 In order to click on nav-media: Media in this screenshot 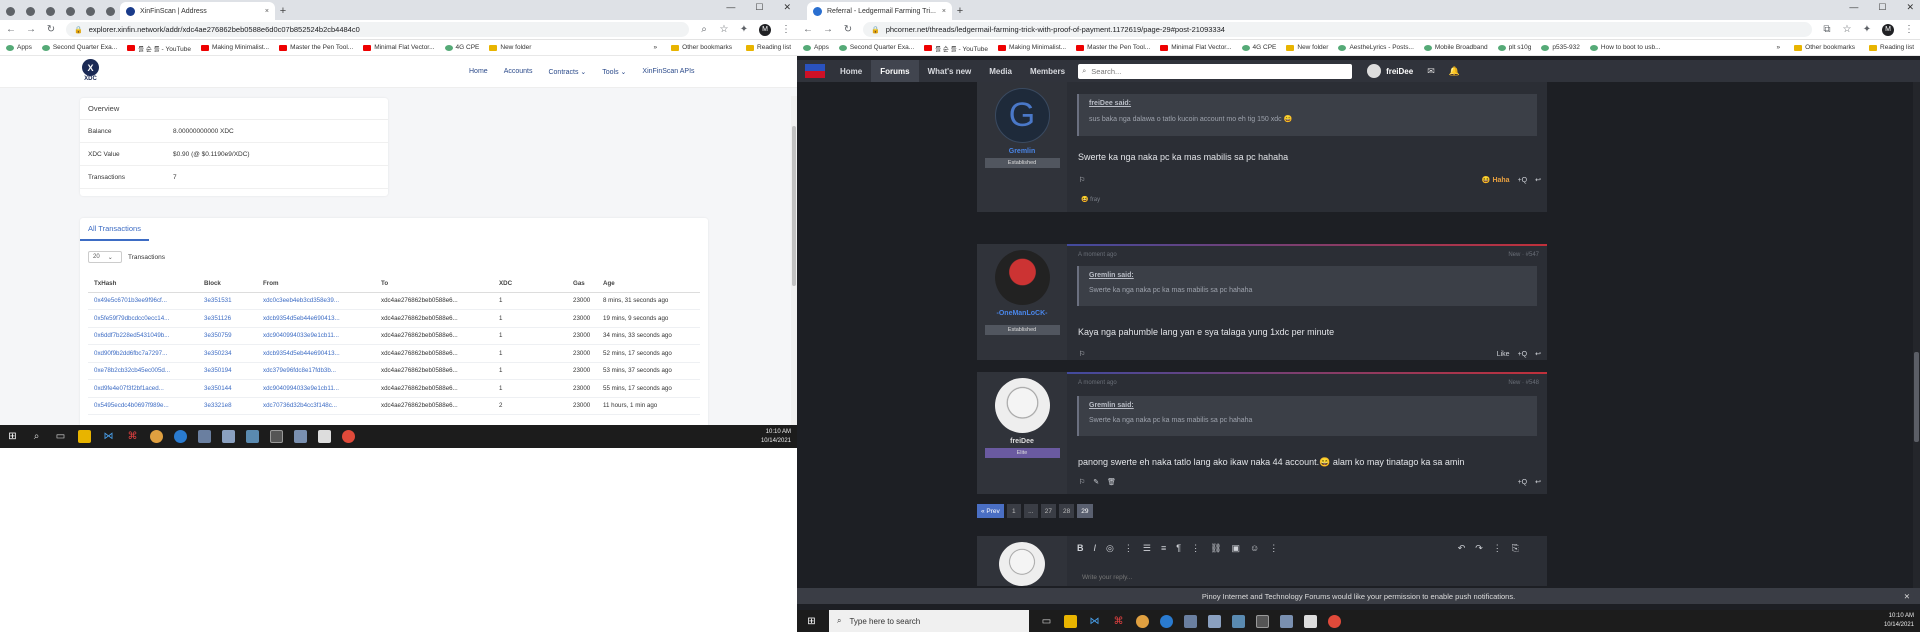, I will do `click(1000, 71)`.